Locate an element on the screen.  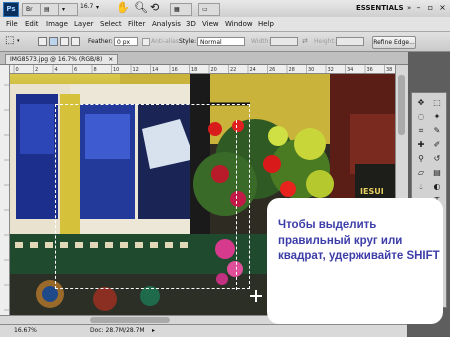
status-doc-size: Doc: 28.7M/28.7M is located at coordinates (117, 330).